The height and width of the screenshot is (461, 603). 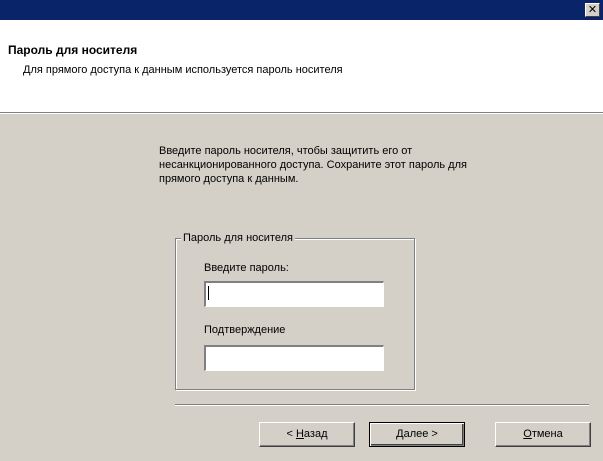 What do you see at coordinates (382, 405) in the screenshot?
I see `button-divider-highlight` at bounding box center [382, 405].